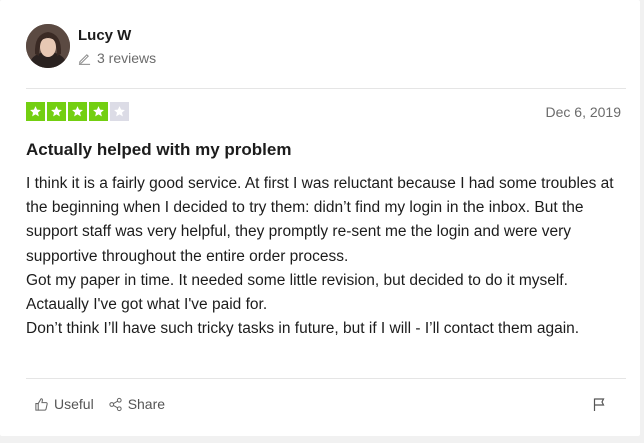 This screenshot has height=443, width=644. What do you see at coordinates (115, 404) in the screenshot?
I see `share-icon` at bounding box center [115, 404].